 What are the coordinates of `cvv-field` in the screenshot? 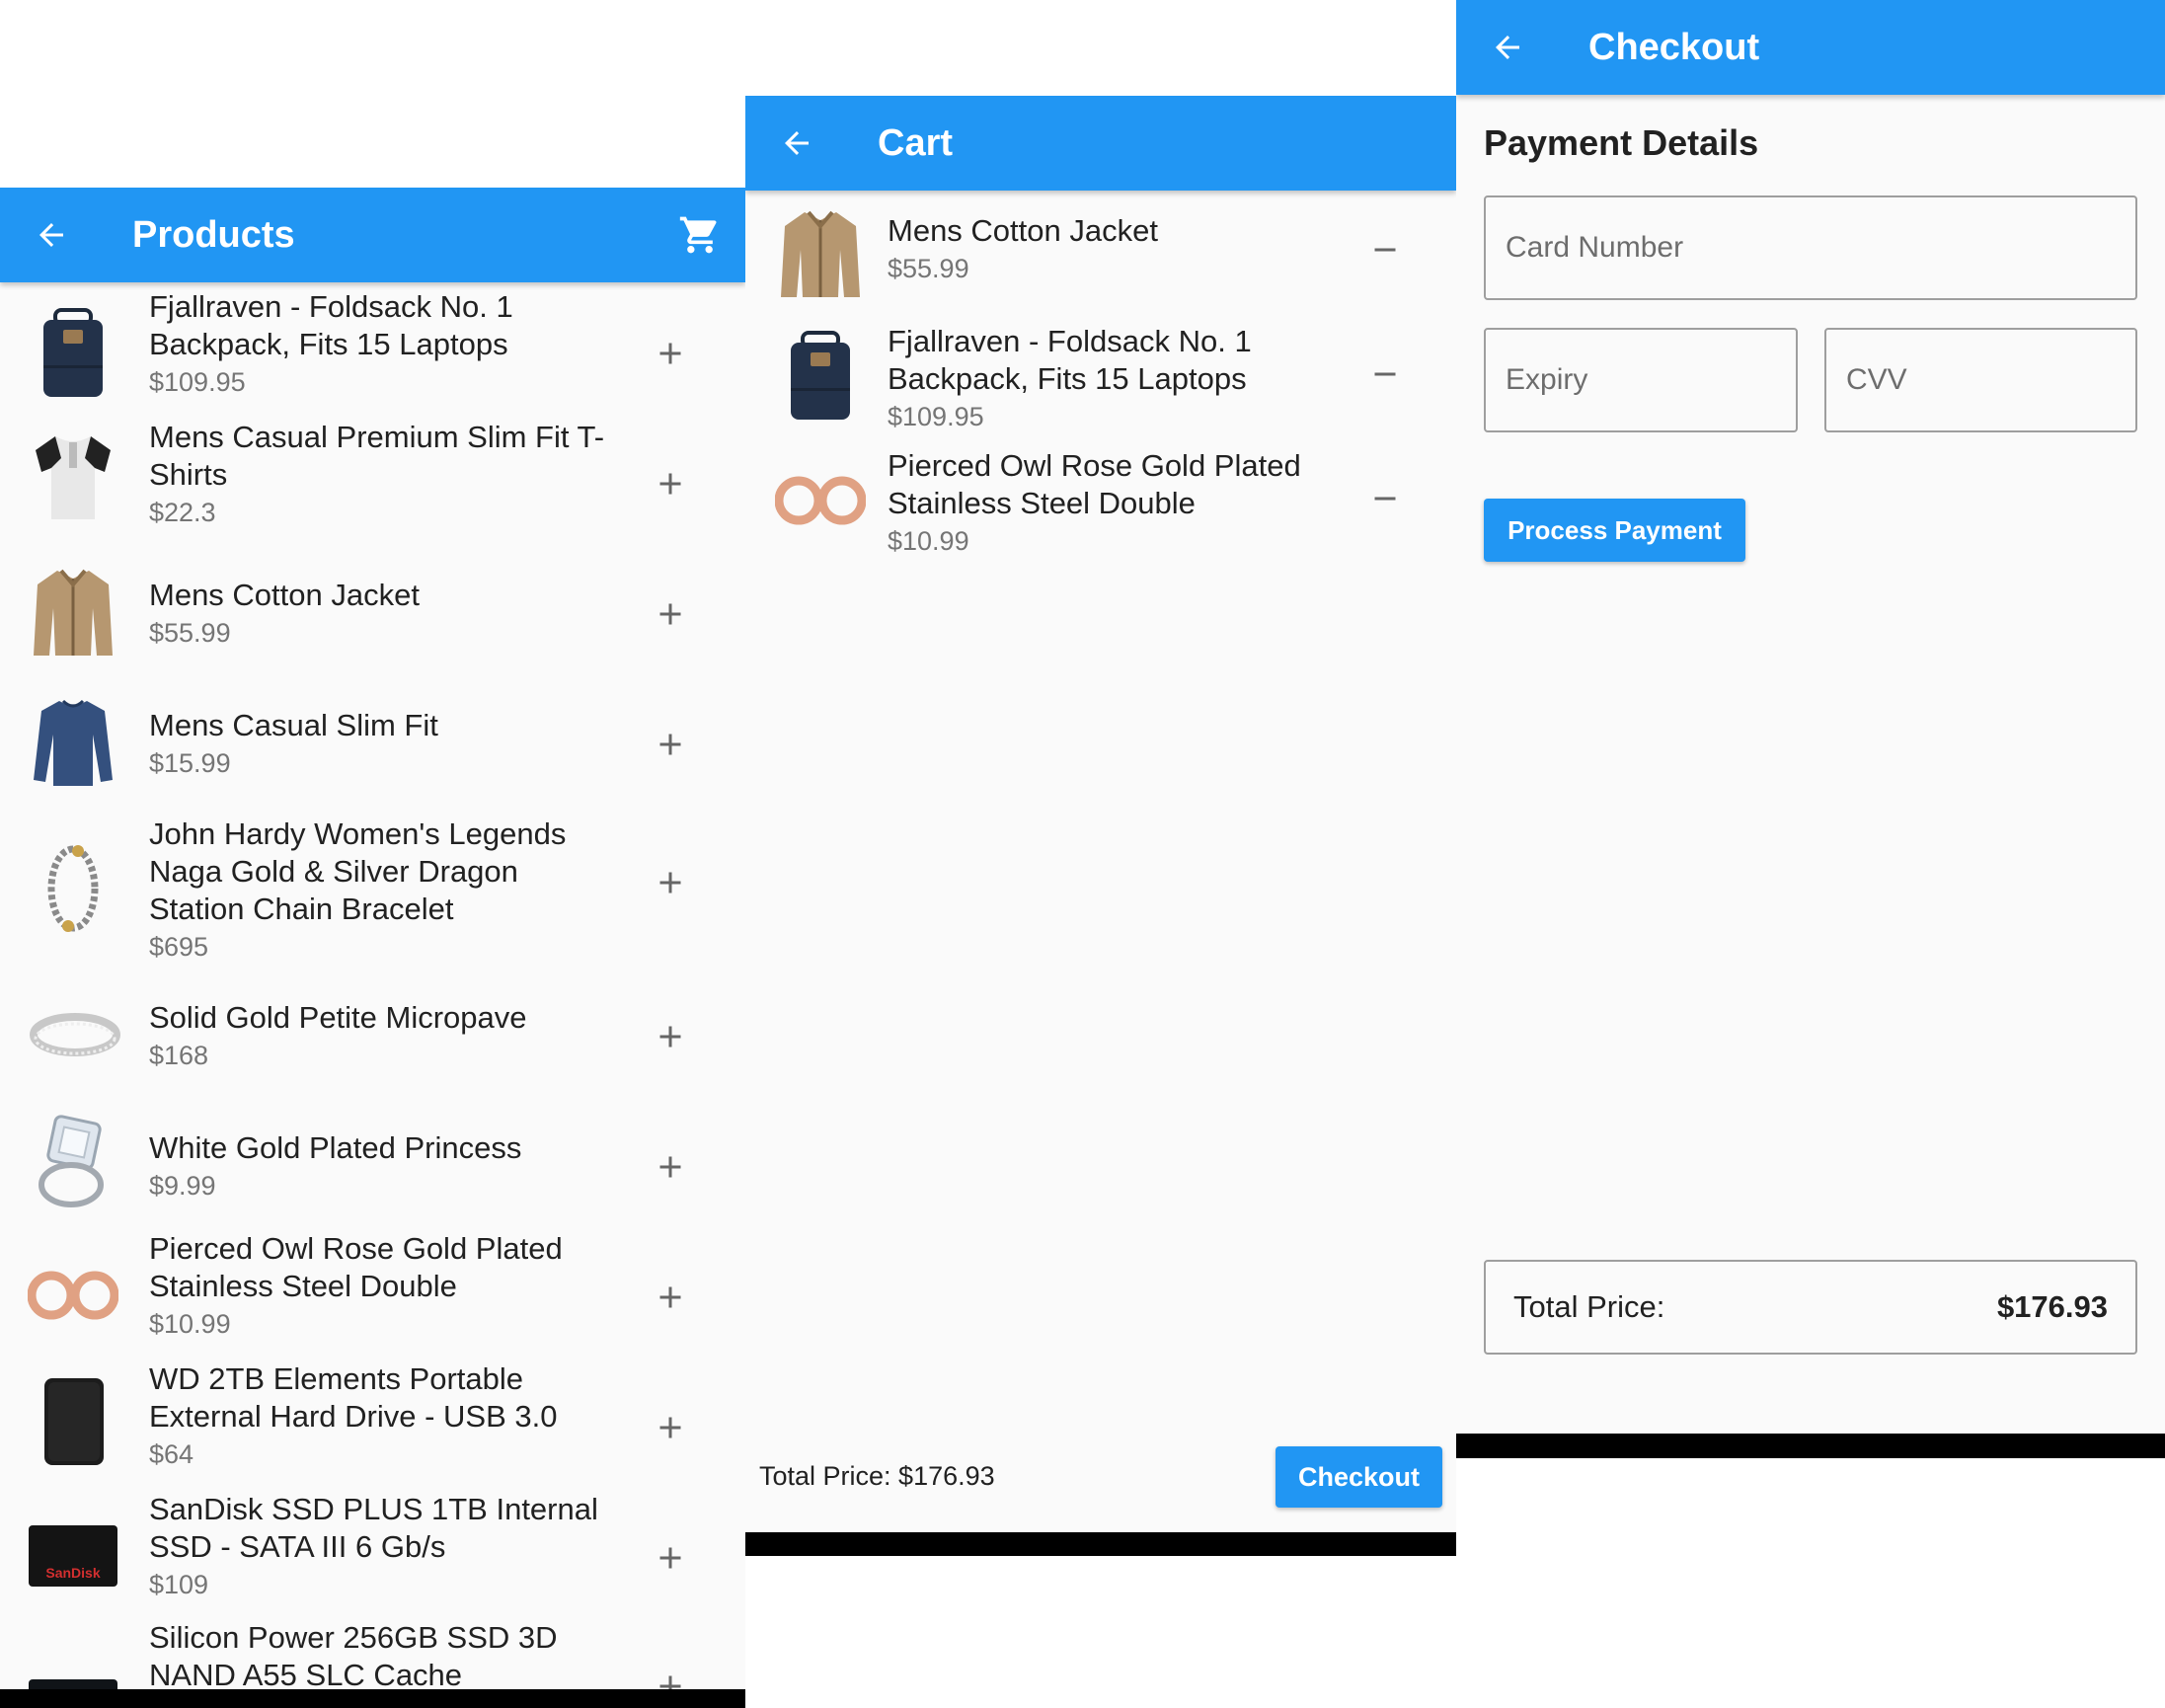 It's located at (1980, 380).